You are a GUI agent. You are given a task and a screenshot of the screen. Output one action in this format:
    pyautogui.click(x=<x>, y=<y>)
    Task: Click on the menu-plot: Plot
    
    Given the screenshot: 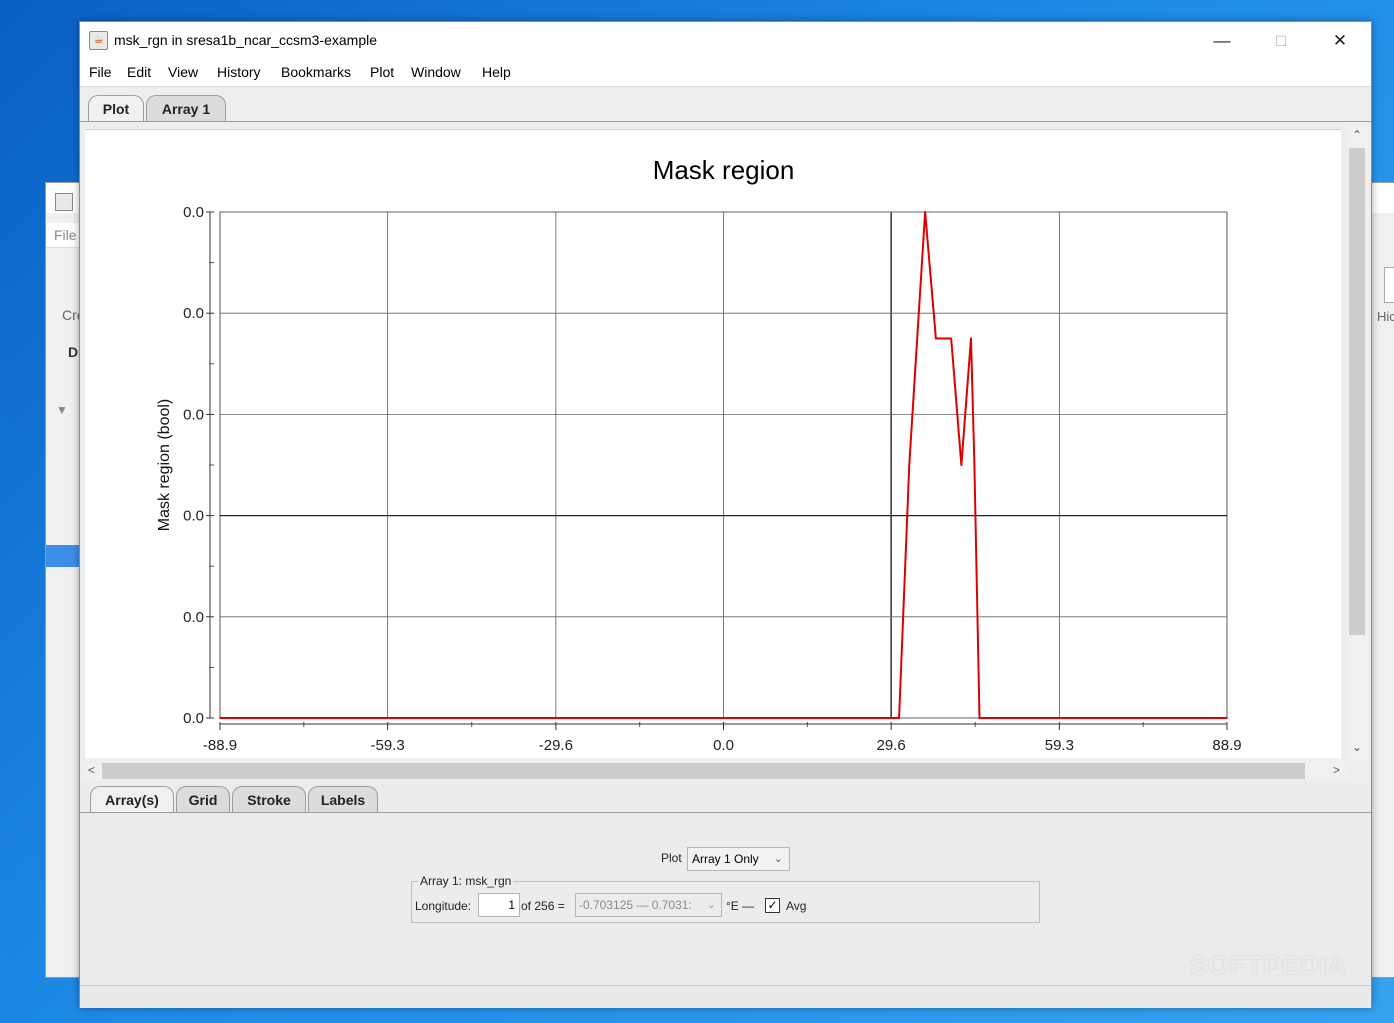 What is the action you would take?
    pyautogui.click(x=382, y=72)
    